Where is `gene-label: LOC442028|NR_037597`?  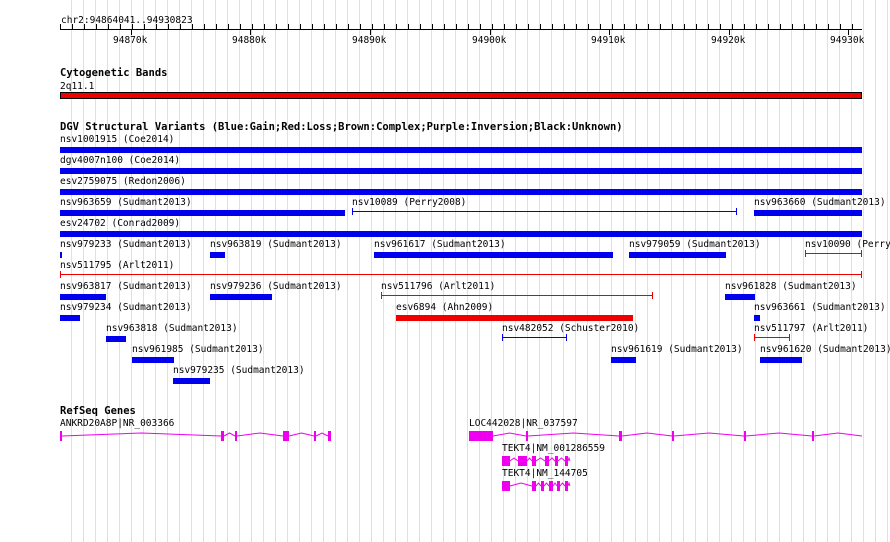
gene-label: LOC442028|NR_037597 is located at coordinates (523, 423).